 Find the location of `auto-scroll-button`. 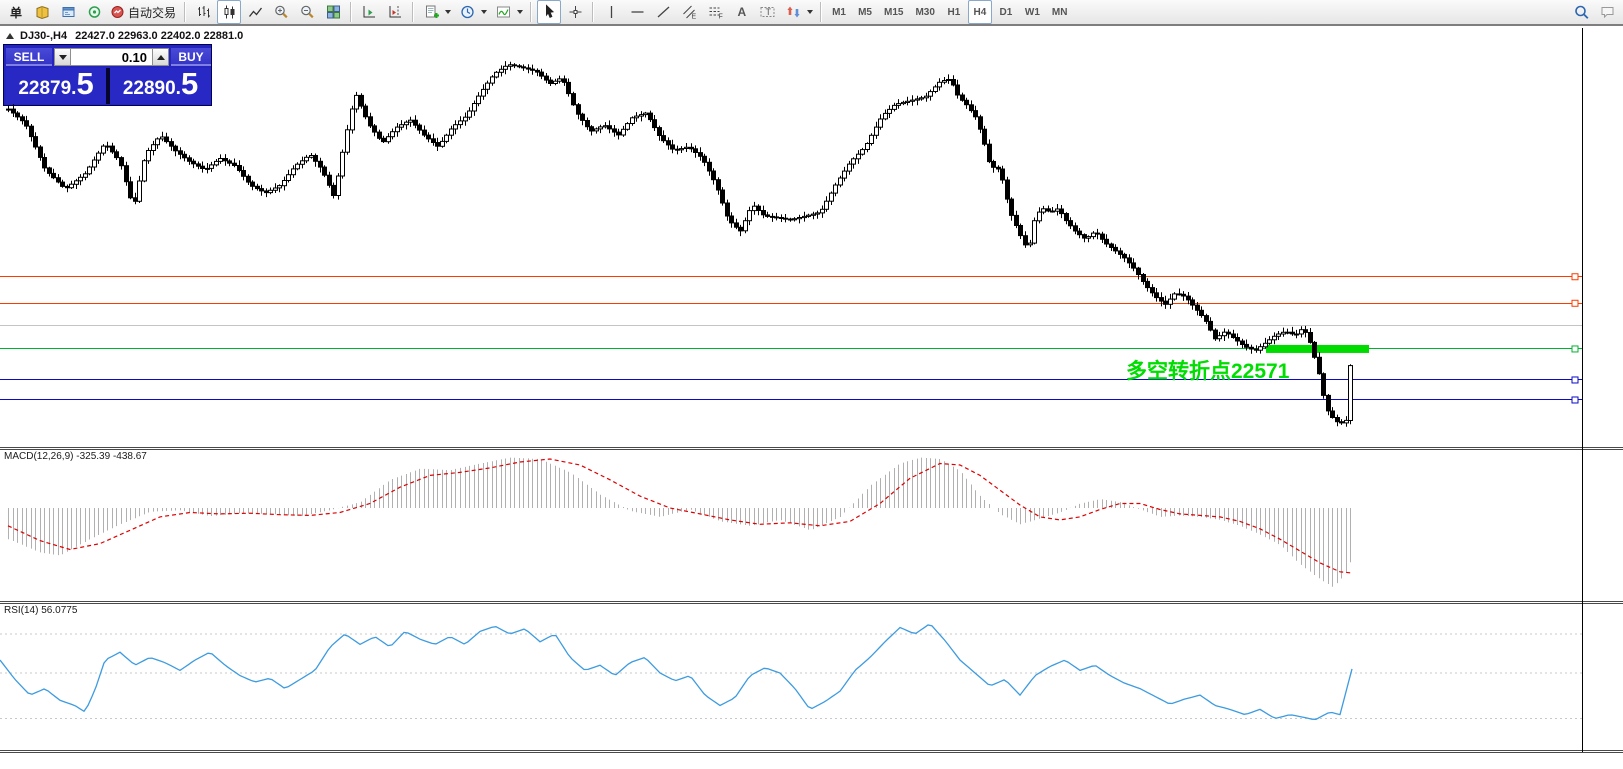

auto-scroll-button is located at coordinates (369, 12).